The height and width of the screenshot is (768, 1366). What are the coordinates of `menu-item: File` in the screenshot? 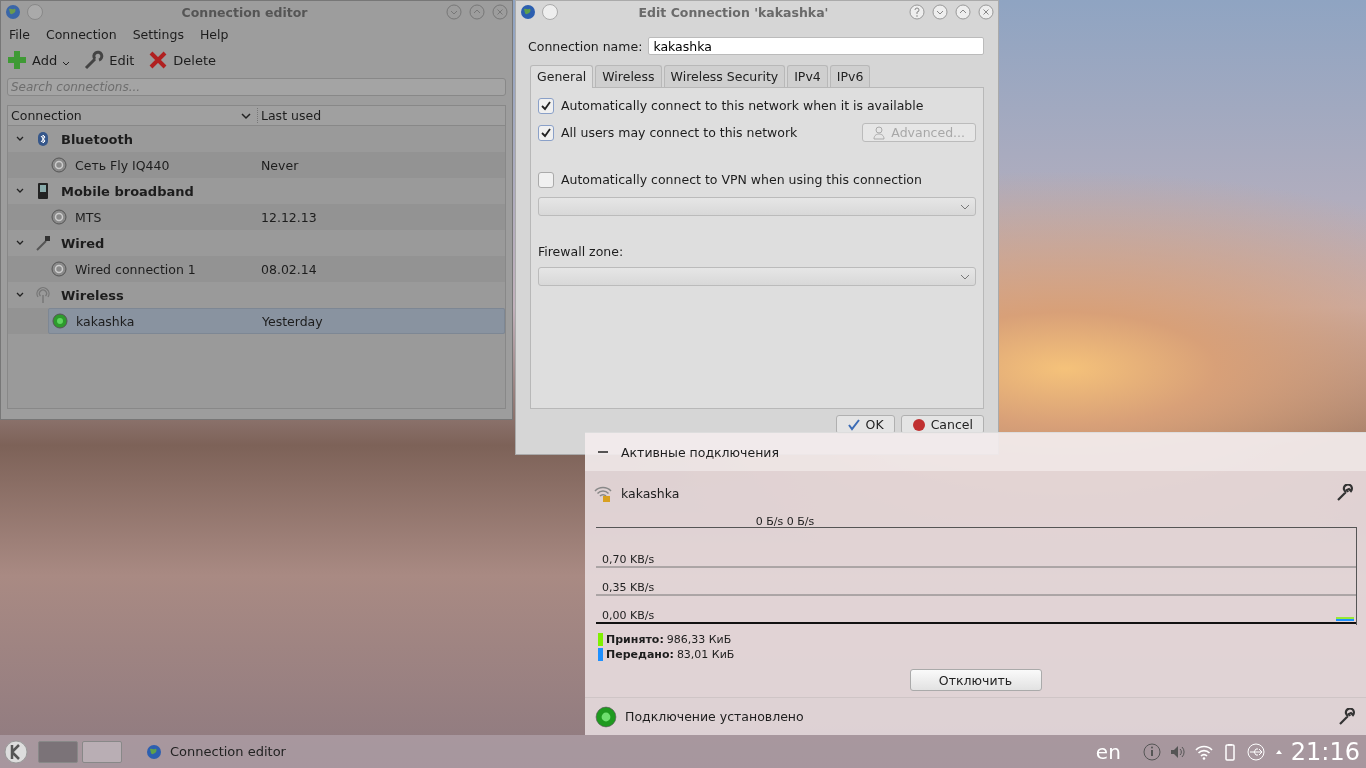 It's located at (19, 34).